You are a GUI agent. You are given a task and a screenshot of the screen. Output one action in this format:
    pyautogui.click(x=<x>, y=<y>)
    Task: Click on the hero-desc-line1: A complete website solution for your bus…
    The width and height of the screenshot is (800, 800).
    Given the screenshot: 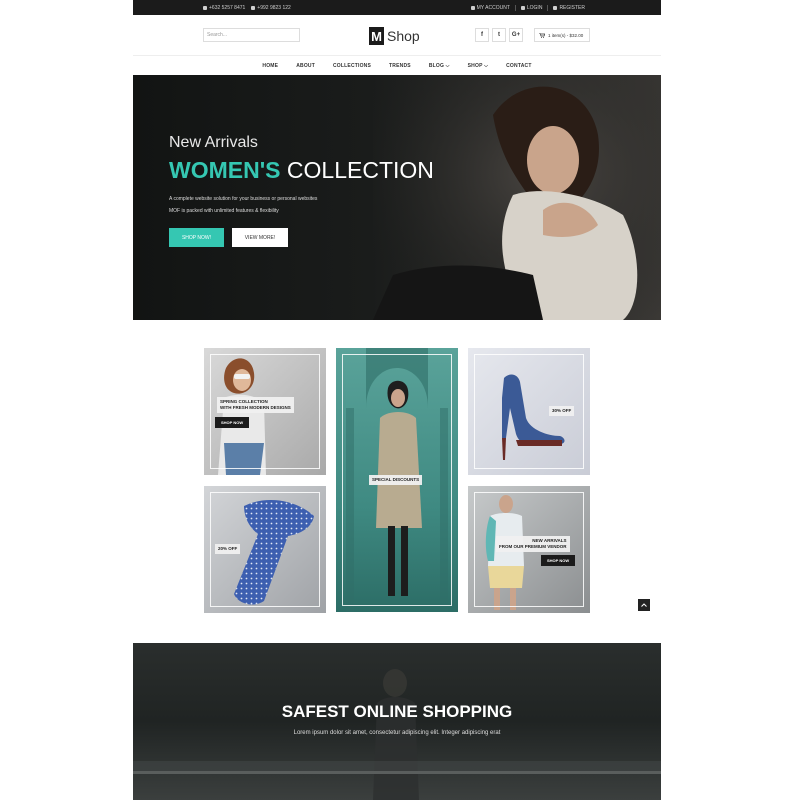 What is the action you would take?
    pyautogui.click(x=243, y=199)
    